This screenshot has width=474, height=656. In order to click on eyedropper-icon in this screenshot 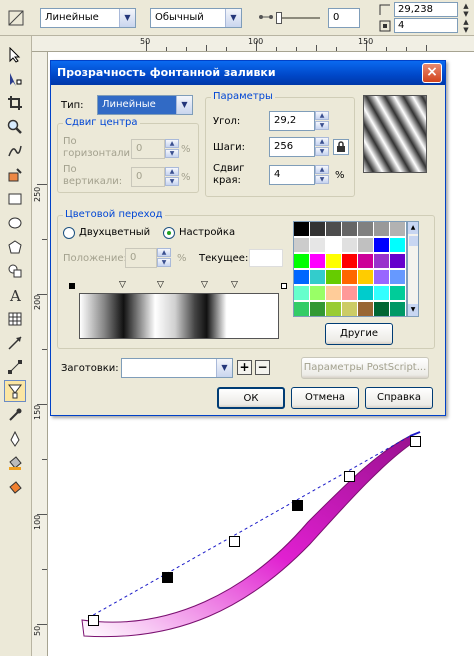, I will do `click(15, 415)`.